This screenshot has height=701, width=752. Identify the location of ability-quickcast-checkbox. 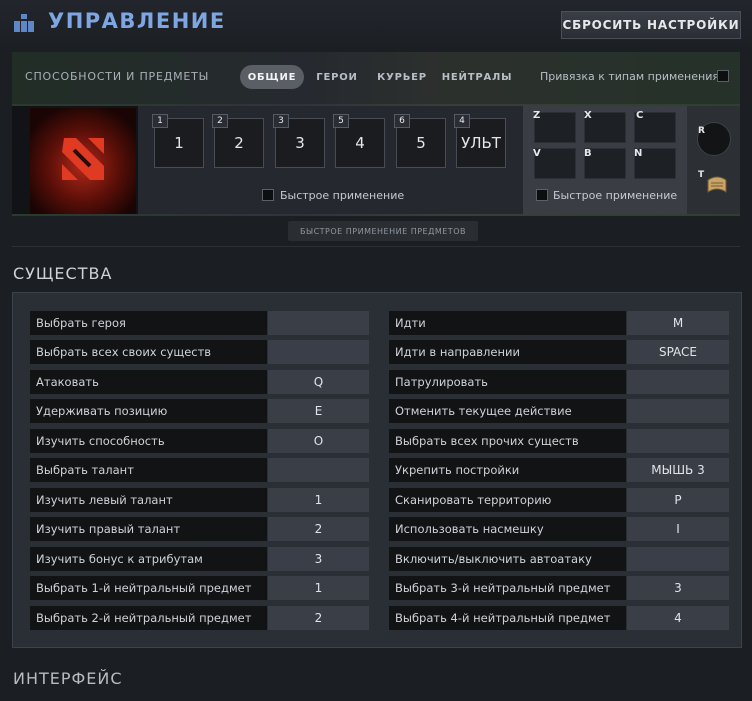
(268, 195).